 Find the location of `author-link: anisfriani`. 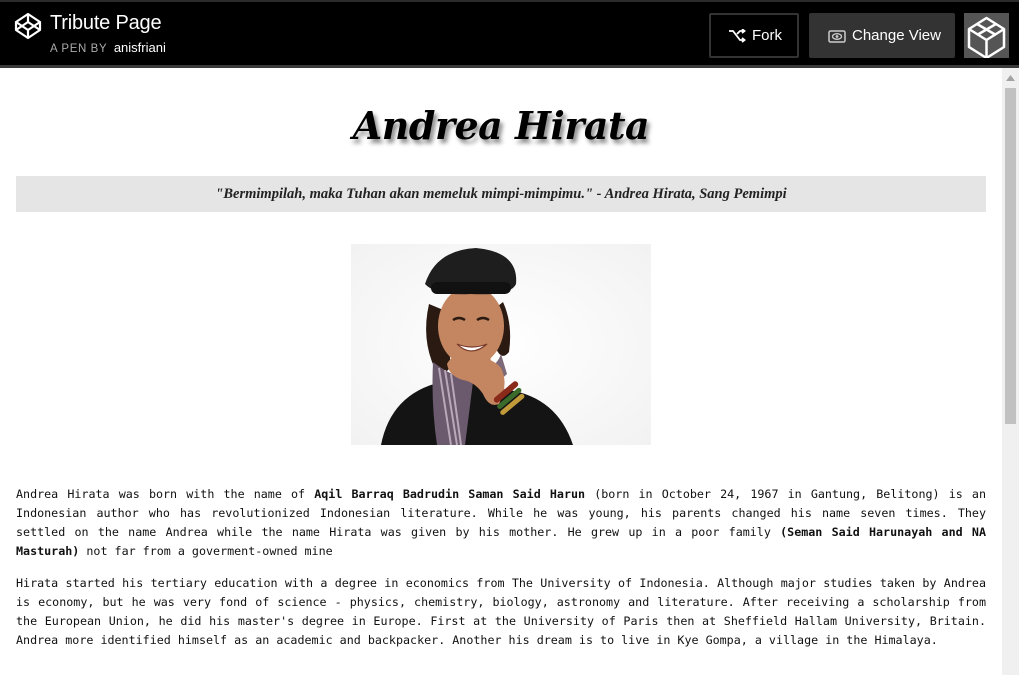

author-link: anisfriani is located at coordinates (140, 47).